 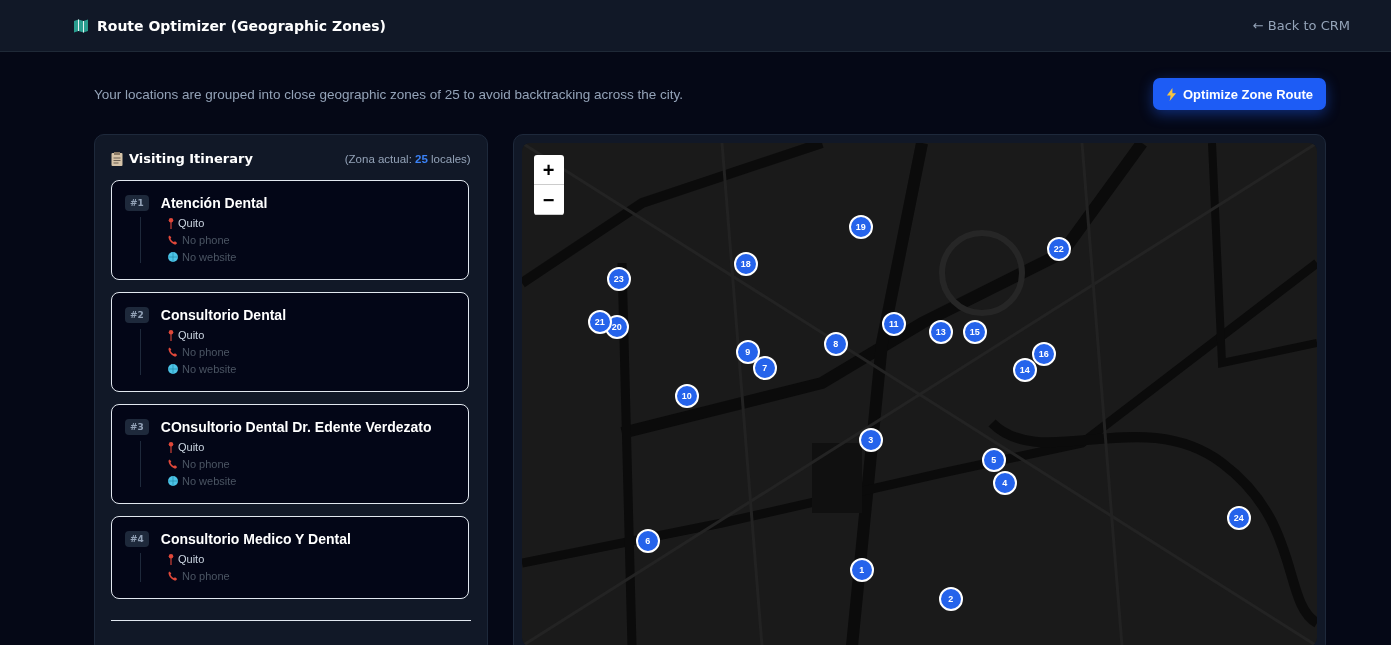 What do you see at coordinates (117, 158) in the screenshot?
I see `clipboard-icon` at bounding box center [117, 158].